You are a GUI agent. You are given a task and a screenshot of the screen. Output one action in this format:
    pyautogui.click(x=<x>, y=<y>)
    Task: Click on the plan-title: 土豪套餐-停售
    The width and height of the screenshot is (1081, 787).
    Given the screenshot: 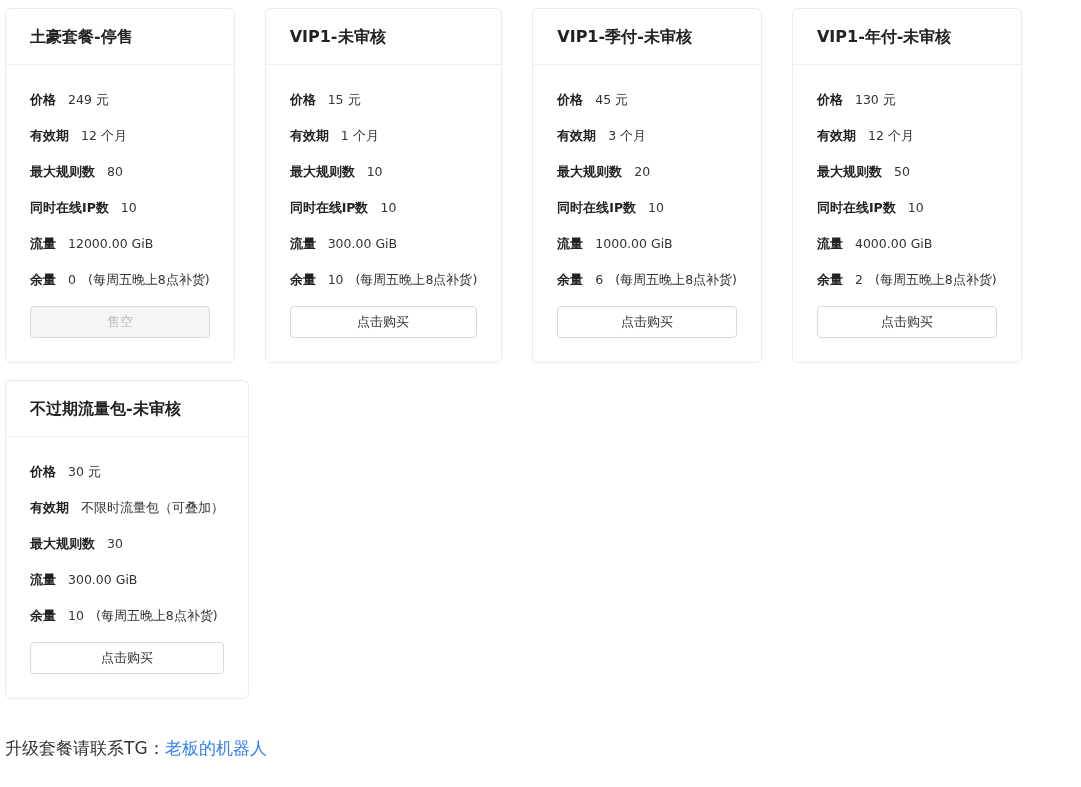 What is the action you would take?
    pyautogui.click(x=81, y=36)
    